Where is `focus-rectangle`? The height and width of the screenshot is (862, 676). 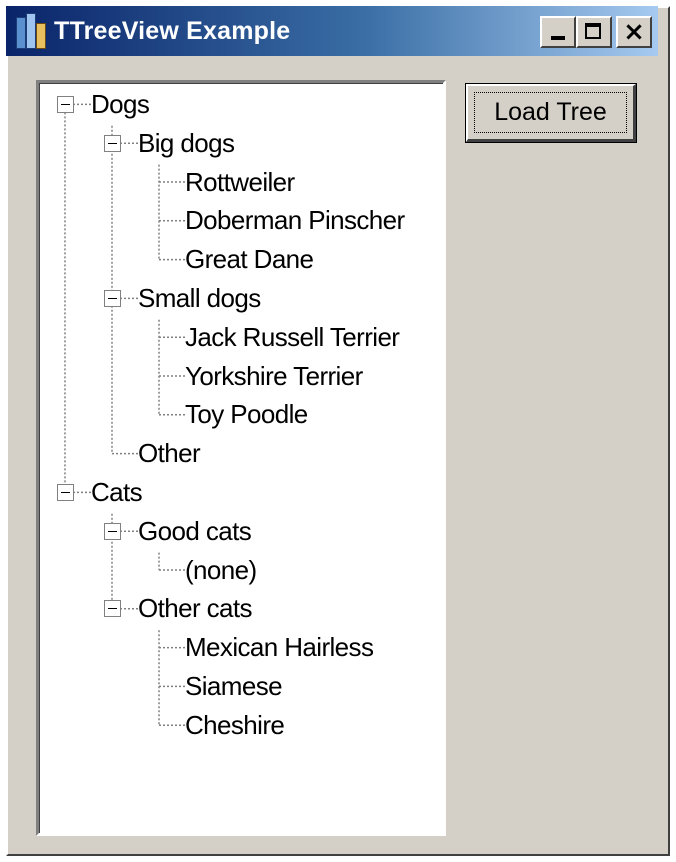
focus-rectangle is located at coordinates (550, 112).